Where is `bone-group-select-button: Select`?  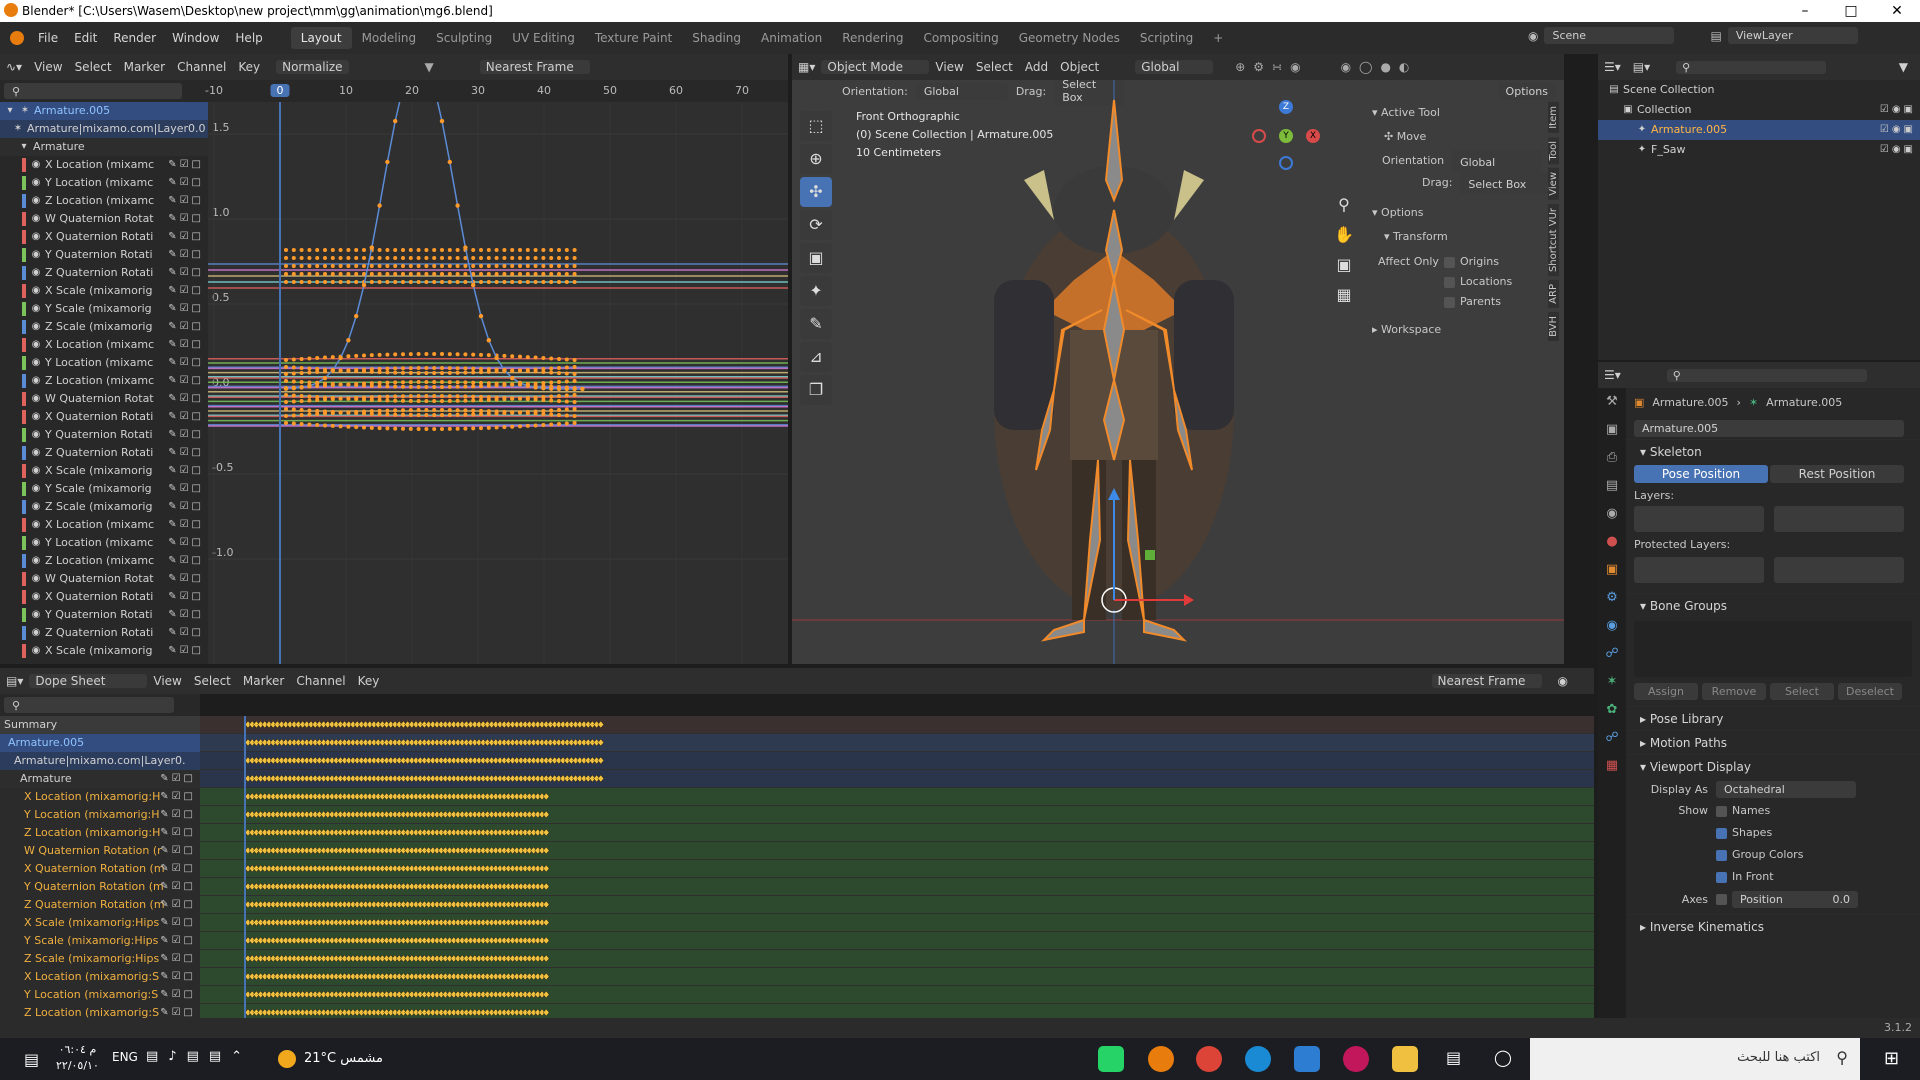
bone-group-select-button: Select is located at coordinates (1802, 691).